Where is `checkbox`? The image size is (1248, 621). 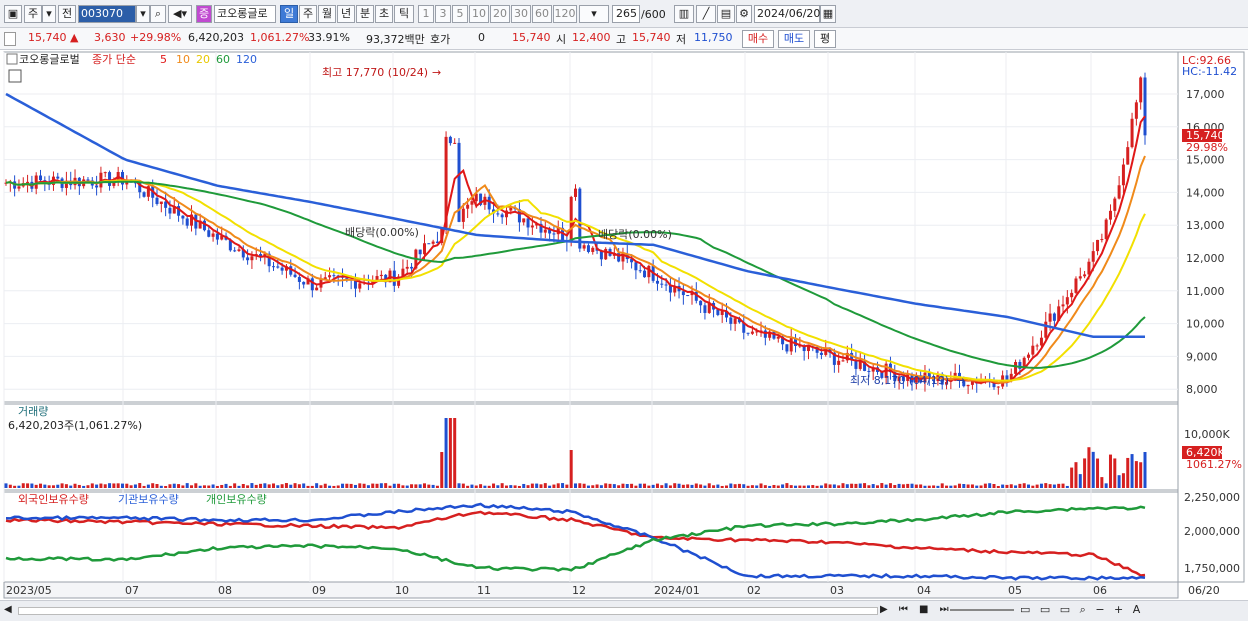
checkbox is located at coordinates (10, 39).